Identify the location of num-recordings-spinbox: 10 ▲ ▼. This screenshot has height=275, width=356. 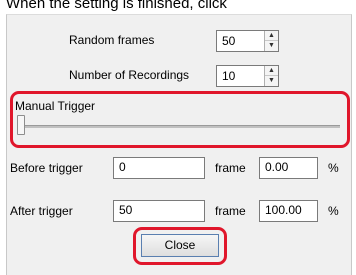
(247, 76).